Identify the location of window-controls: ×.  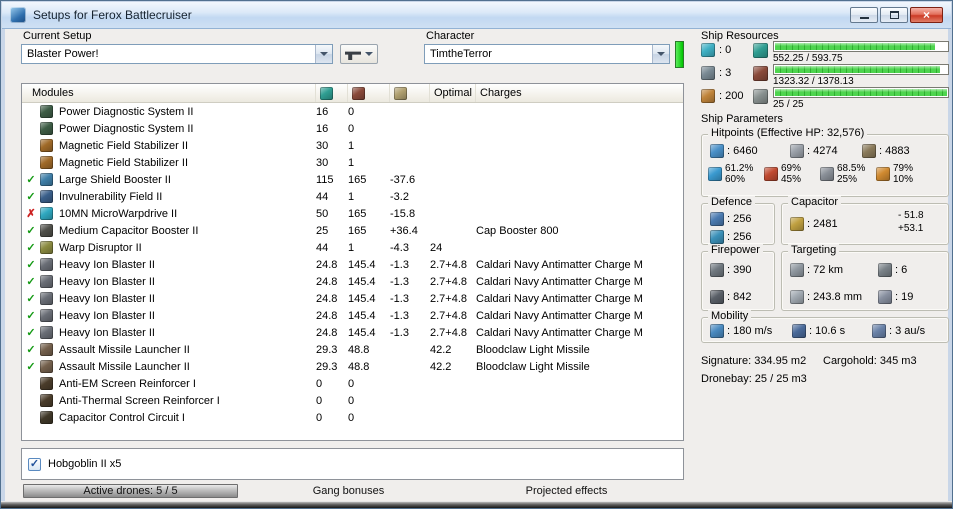
(895, 15).